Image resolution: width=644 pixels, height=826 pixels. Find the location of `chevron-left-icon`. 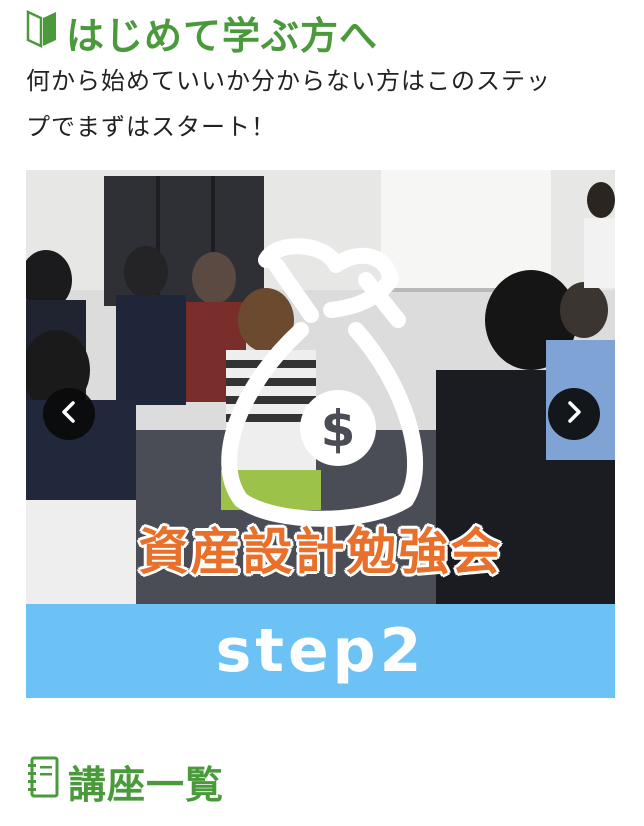

chevron-left-icon is located at coordinates (69, 414).